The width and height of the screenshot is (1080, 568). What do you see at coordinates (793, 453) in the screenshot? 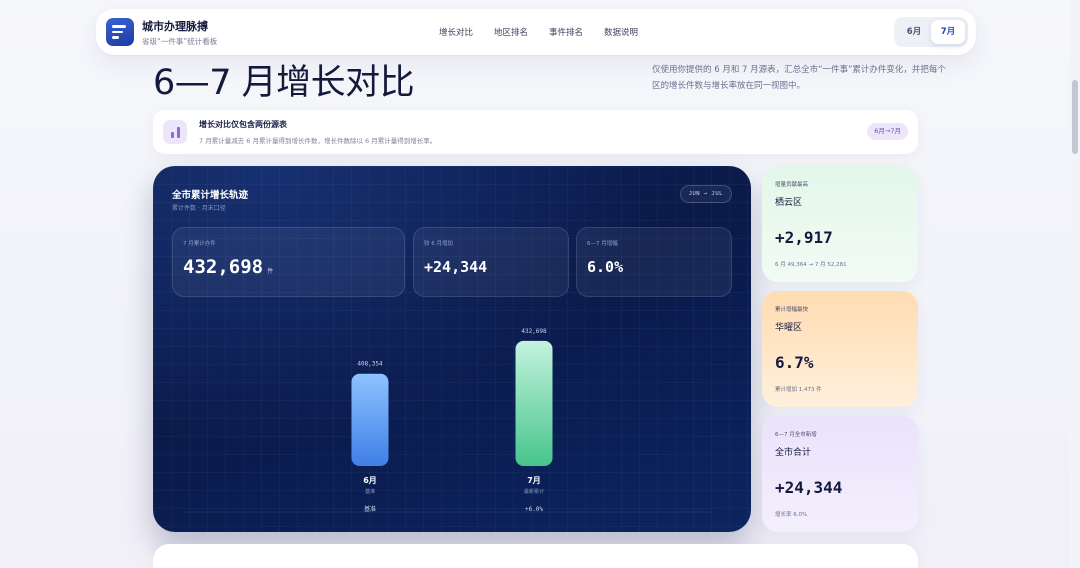
I see `card-name: 全市合计` at bounding box center [793, 453].